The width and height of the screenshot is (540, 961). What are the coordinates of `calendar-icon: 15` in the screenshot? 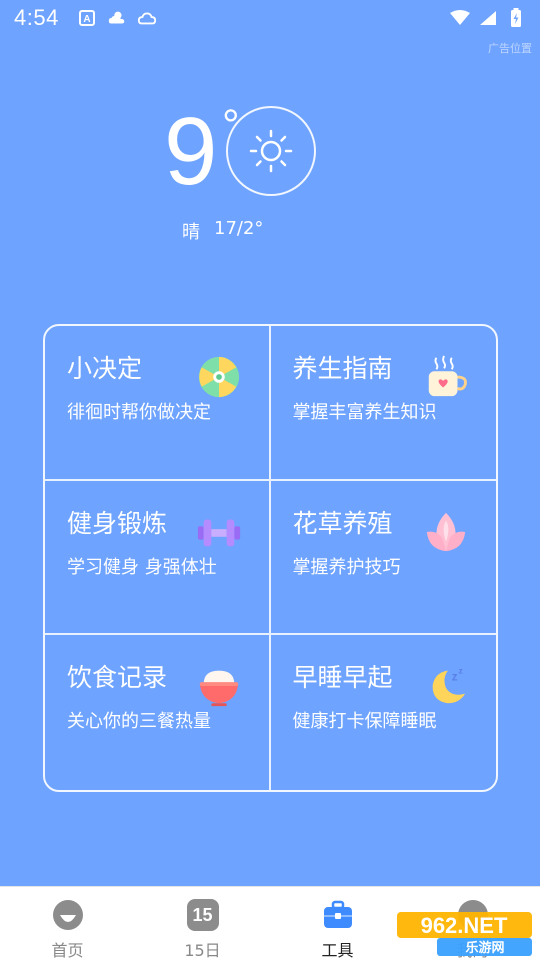 It's located at (202, 915).